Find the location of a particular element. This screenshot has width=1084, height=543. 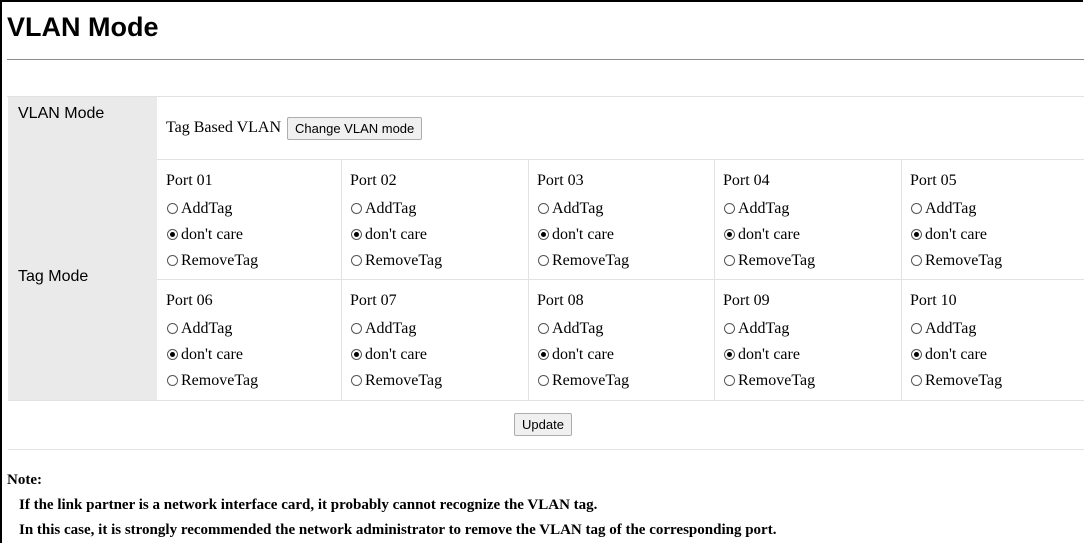

port-name: Port 03 is located at coordinates (560, 180).